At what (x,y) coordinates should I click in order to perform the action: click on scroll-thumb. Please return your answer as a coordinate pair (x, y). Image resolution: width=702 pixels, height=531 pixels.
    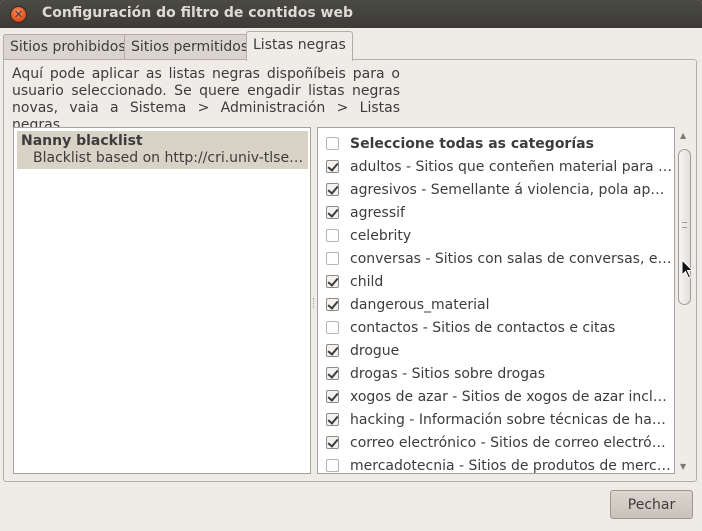
    Looking at the image, I should click on (684, 227).